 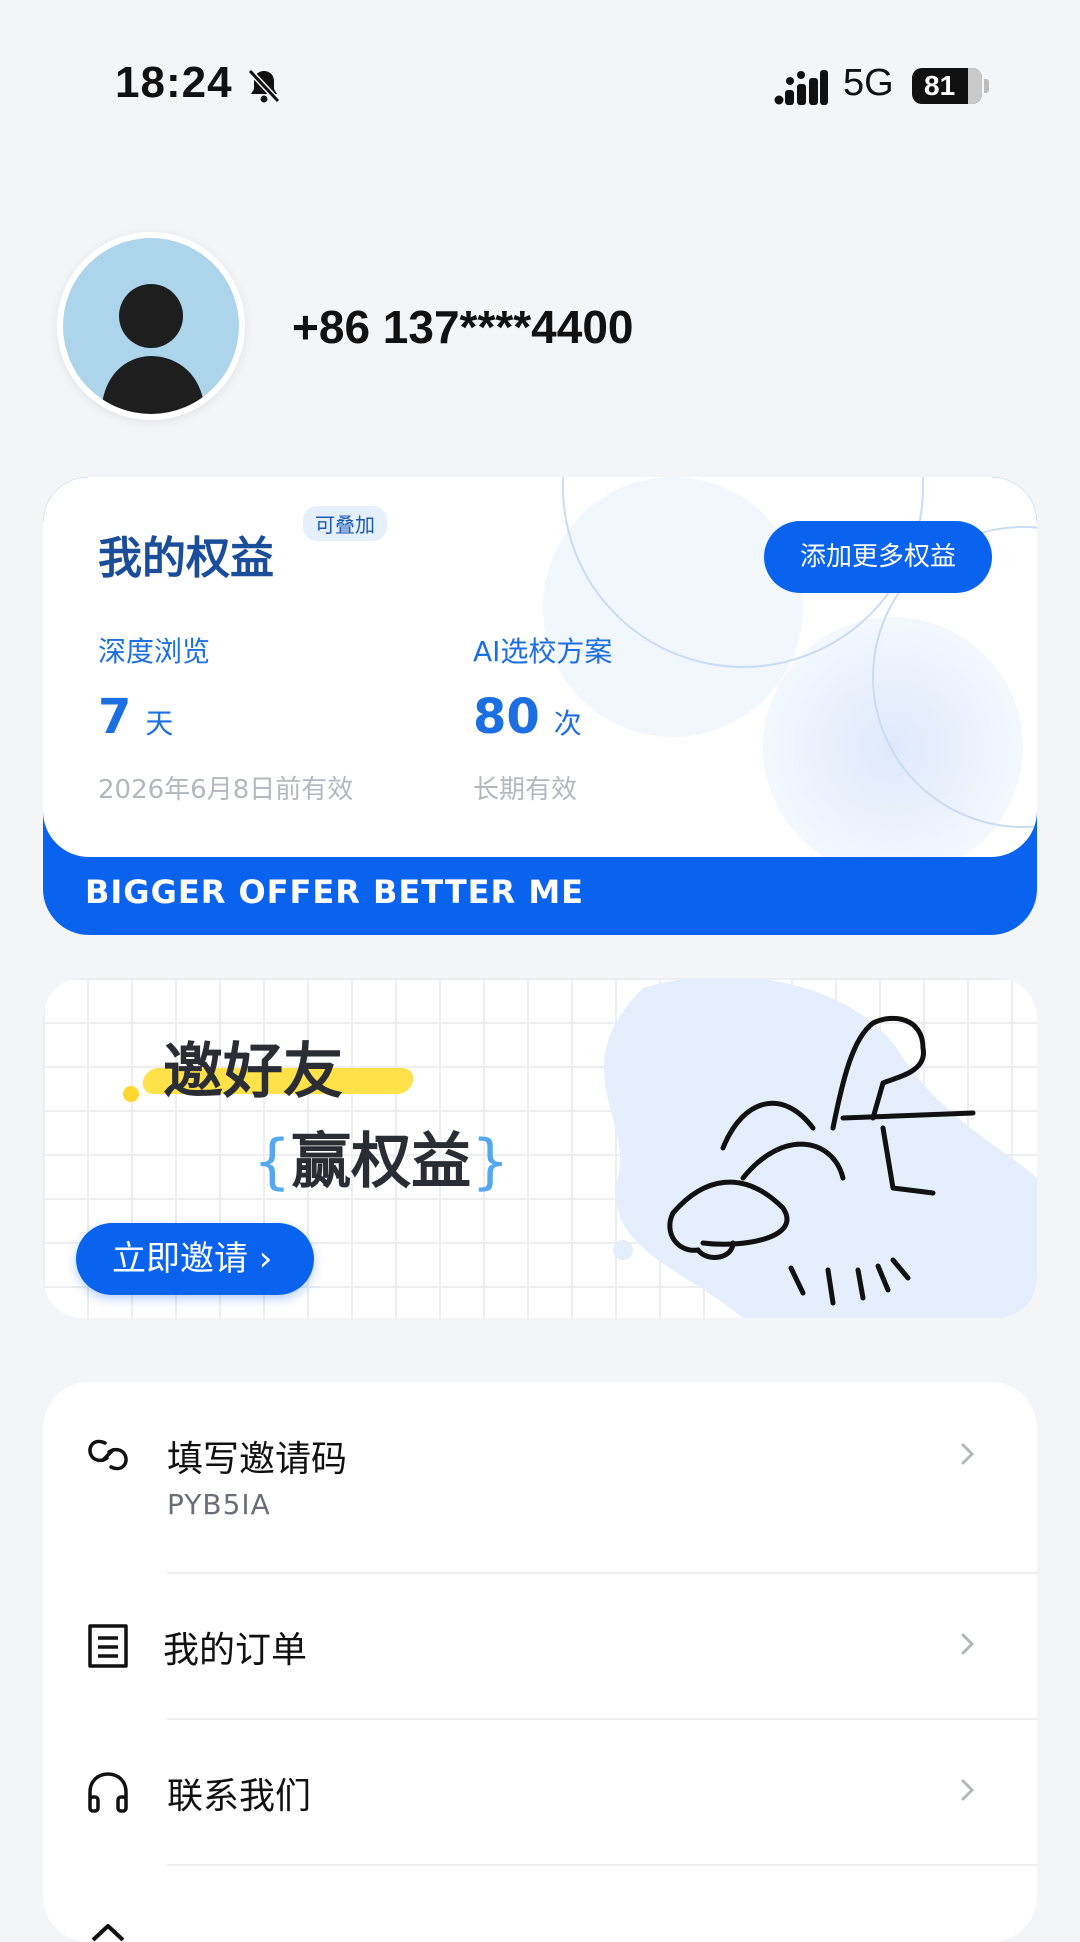 I want to click on invite-title-line2: {赢权益}, so click(x=381, y=1162).